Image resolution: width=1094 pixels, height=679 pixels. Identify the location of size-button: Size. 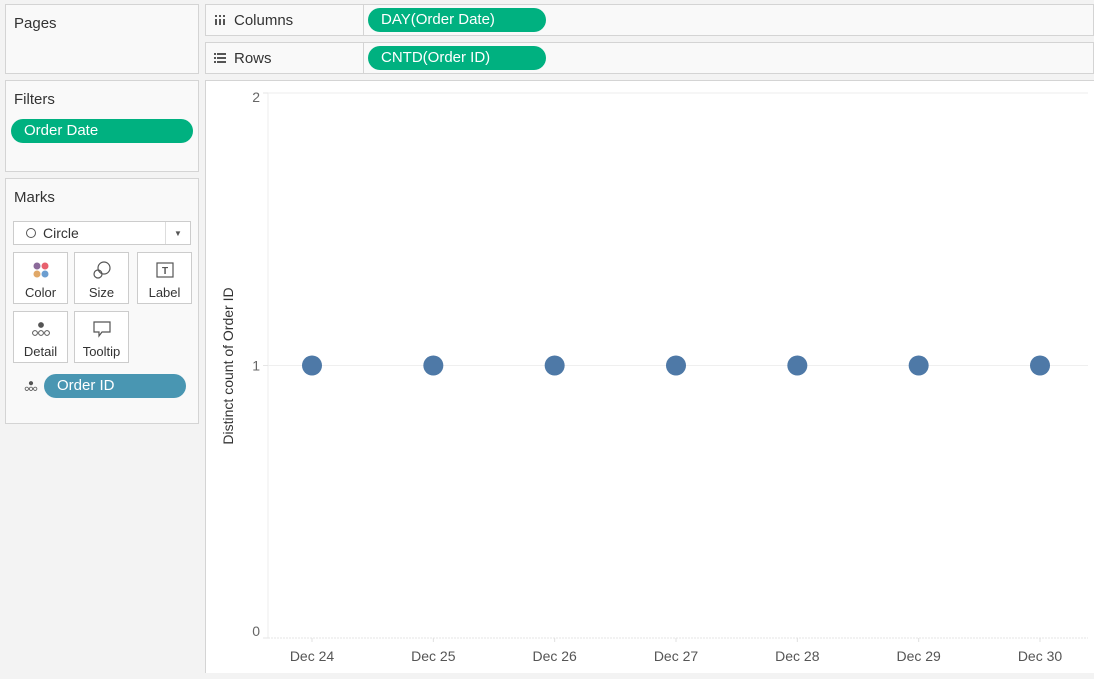
(101, 278).